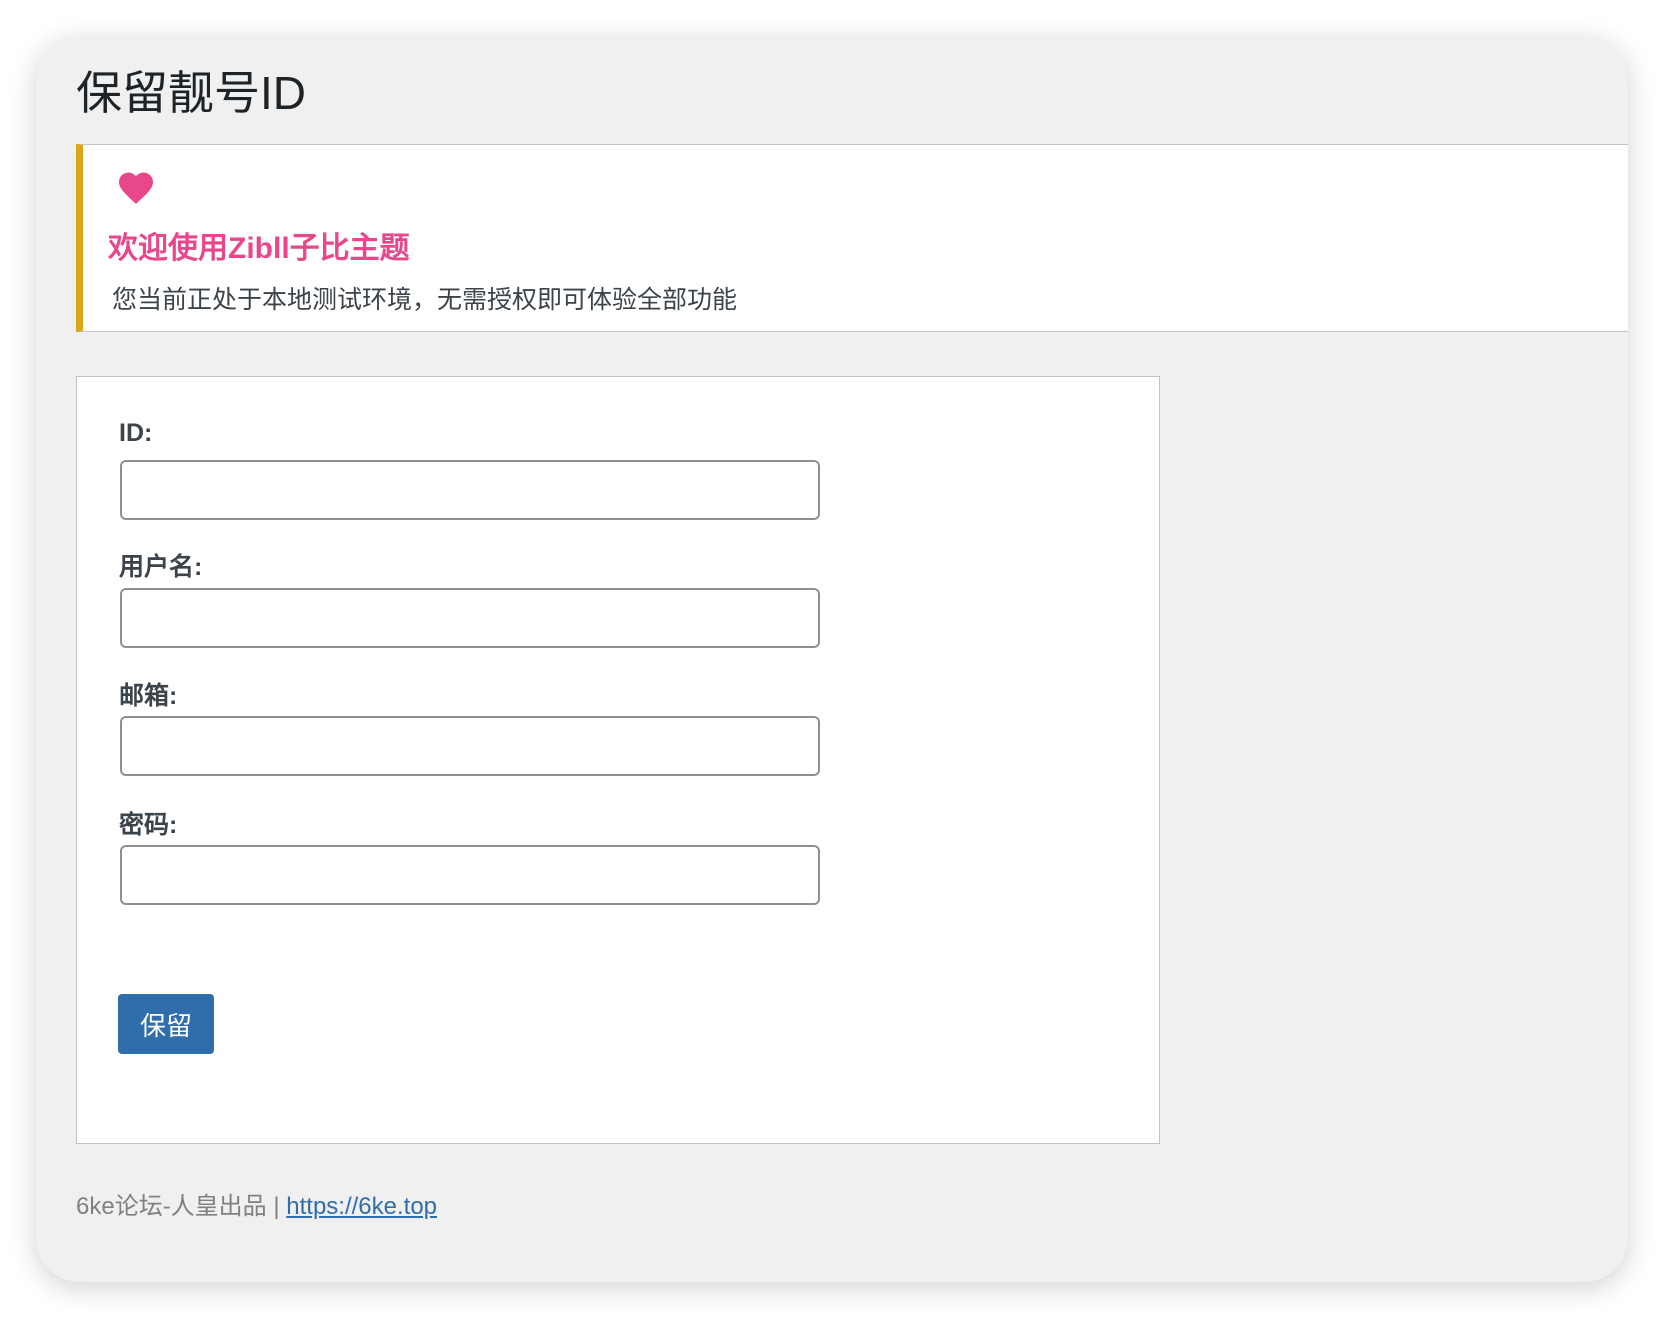 The width and height of the screenshot is (1664, 1318). Describe the element at coordinates (166, 1024) in the screenshot. I see `reserve-button: 保留` at that location.